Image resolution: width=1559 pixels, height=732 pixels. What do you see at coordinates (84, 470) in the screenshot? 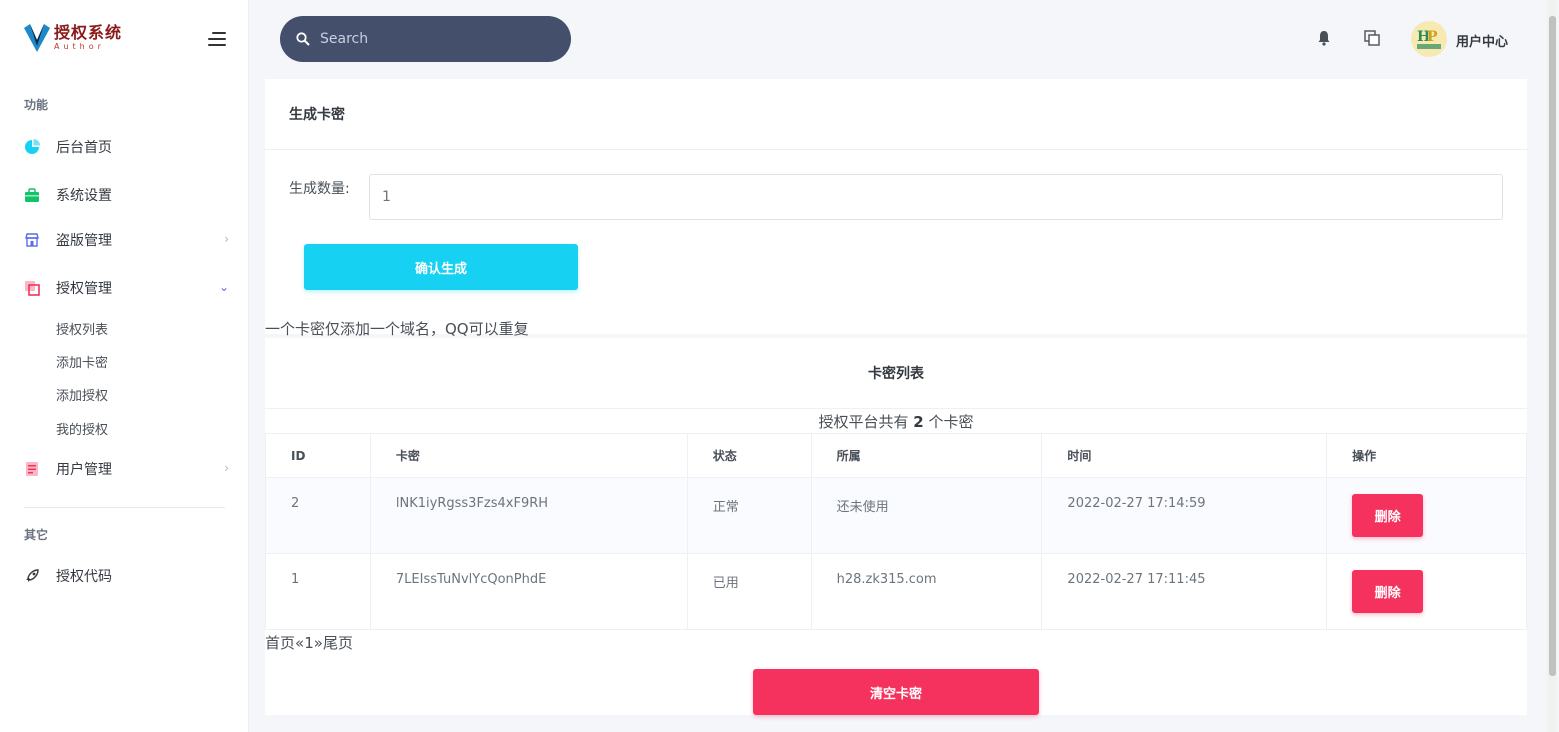
I see `sidebar-item-label: 用户管理` at bounding box center [84, 470].